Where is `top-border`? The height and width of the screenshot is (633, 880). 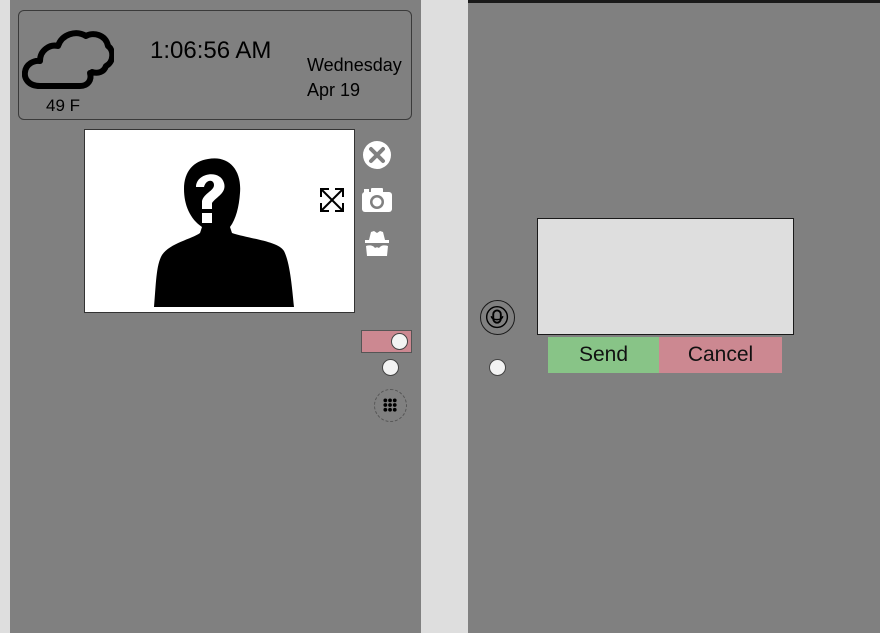
top-border is located at coordinates (674, 1).